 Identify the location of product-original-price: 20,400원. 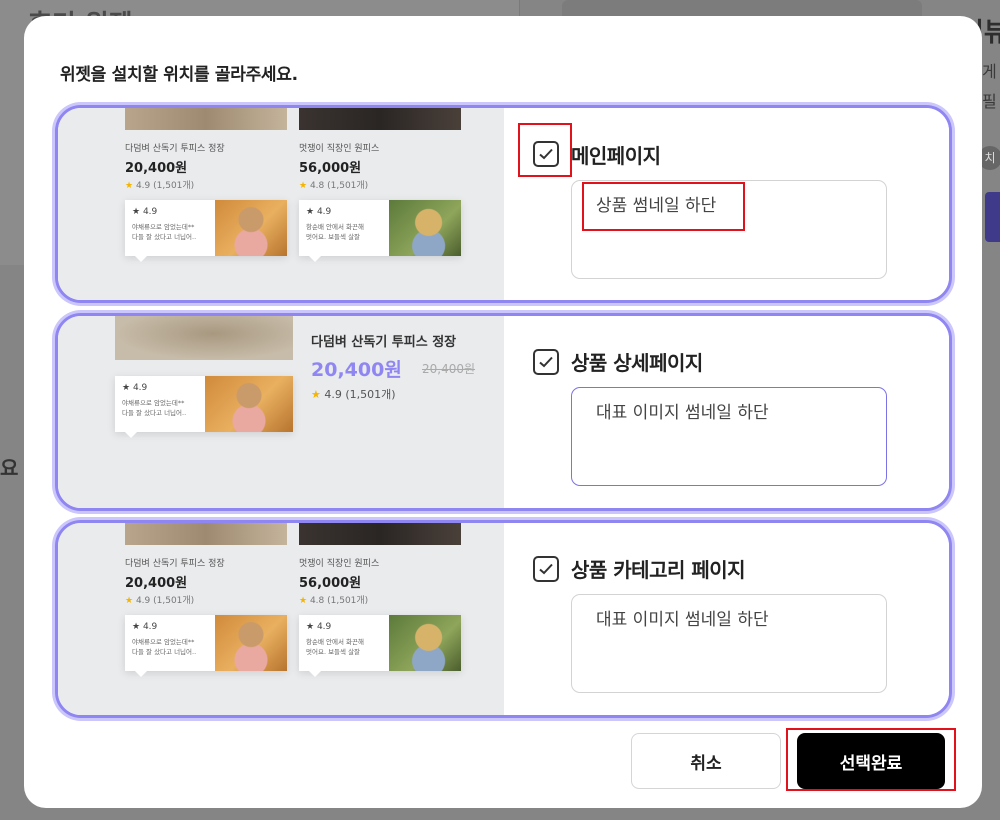
(449, 369).